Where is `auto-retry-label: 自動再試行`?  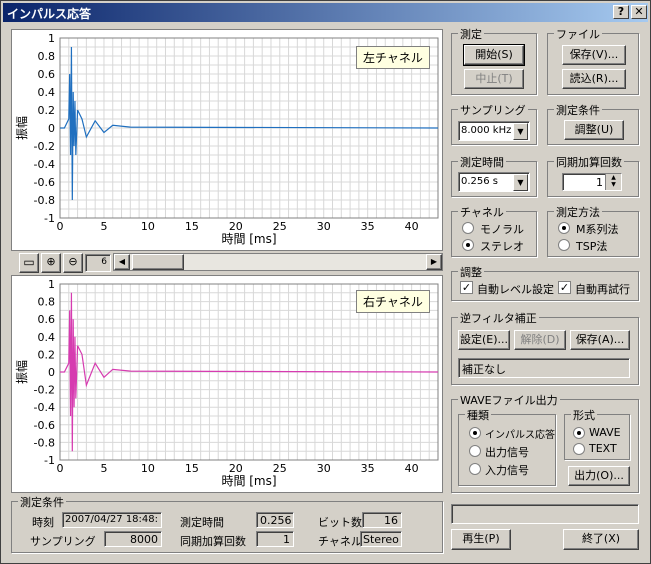 auto-retry-label: 自動再試行 is located at coordinates (602, 289).